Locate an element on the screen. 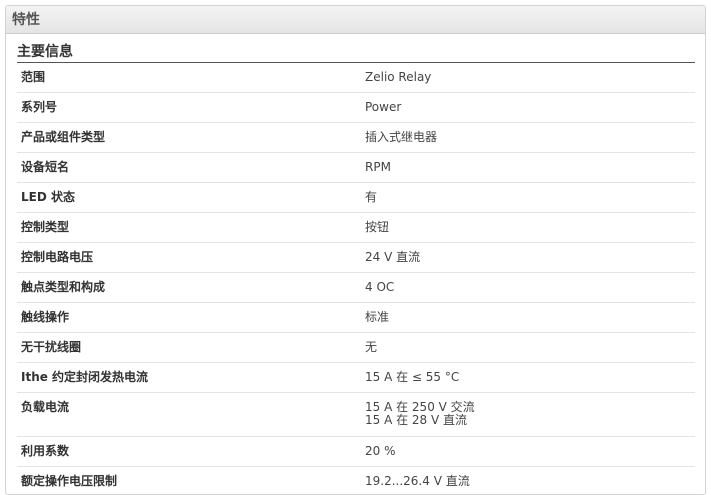  property-value-line: 19.2...26.4 V 直流 is located at coordinates (530, 481).